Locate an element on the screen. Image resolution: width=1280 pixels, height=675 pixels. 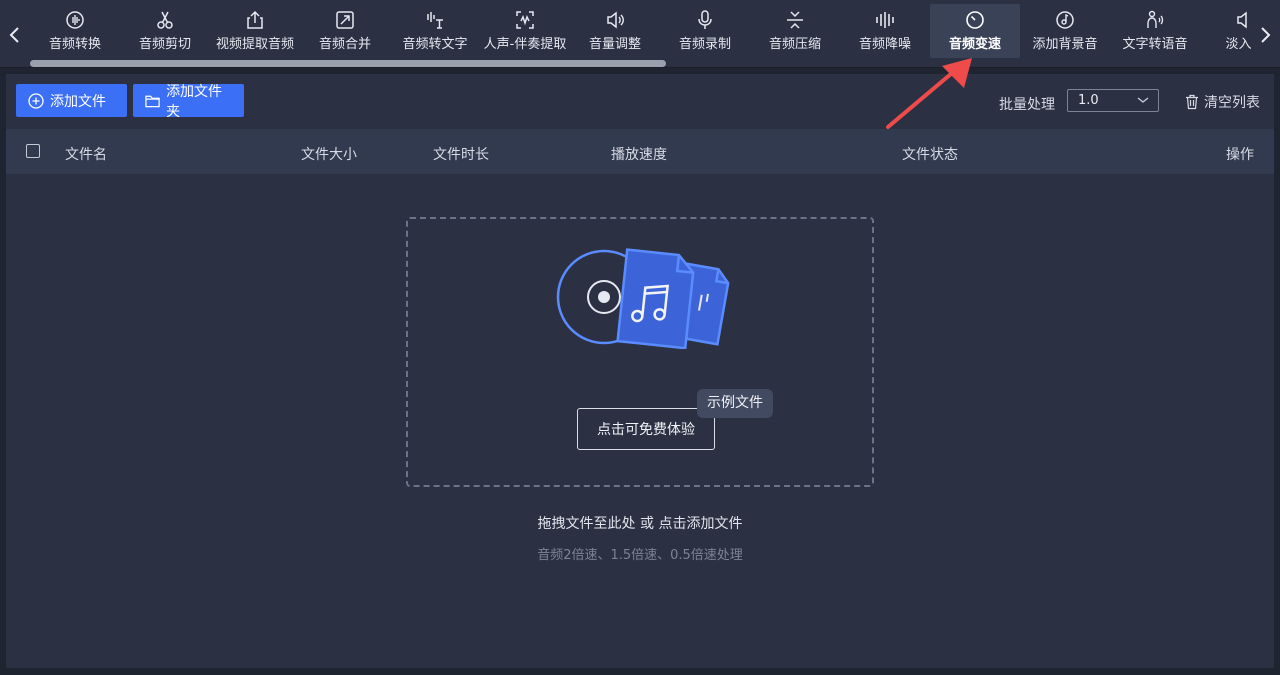
voice-to-text-icon is located at coordinates (435, 20).